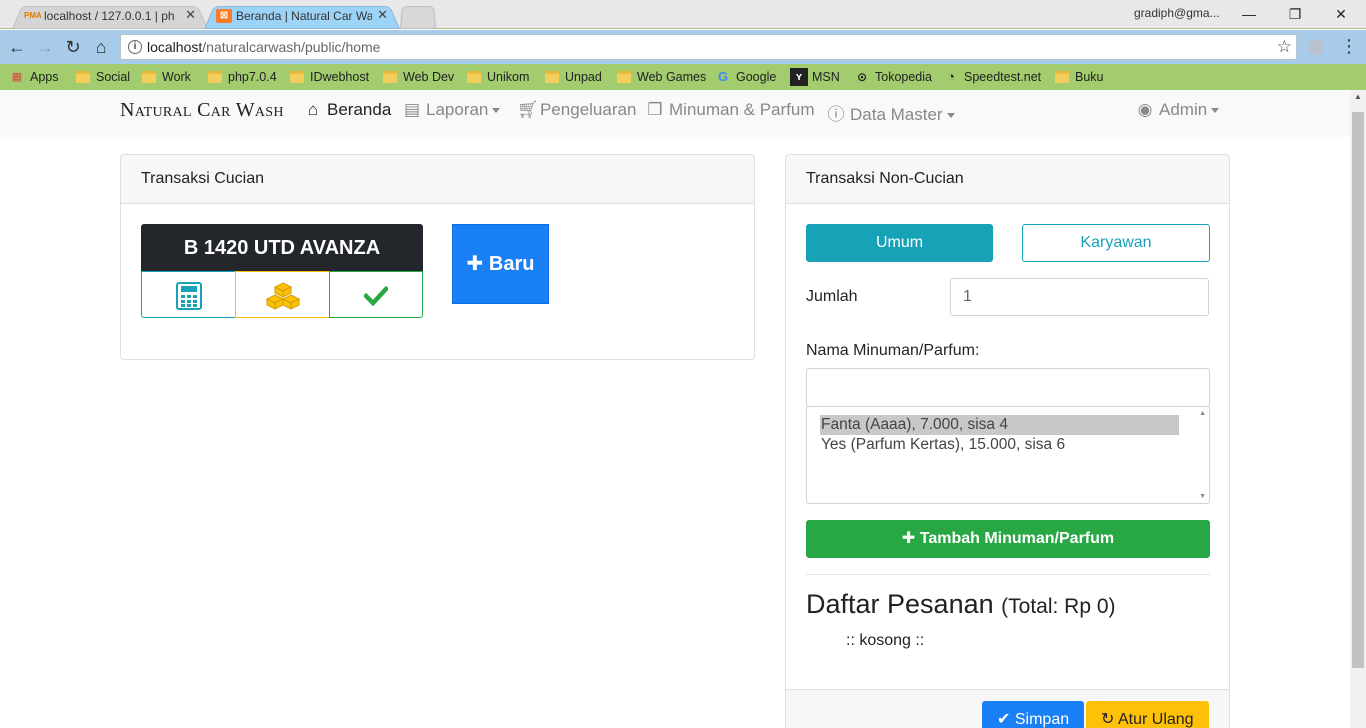  What do you see at coordinates (376, 294) in the screenshot?
I see `complete-button` at bounding box center [376, 294].